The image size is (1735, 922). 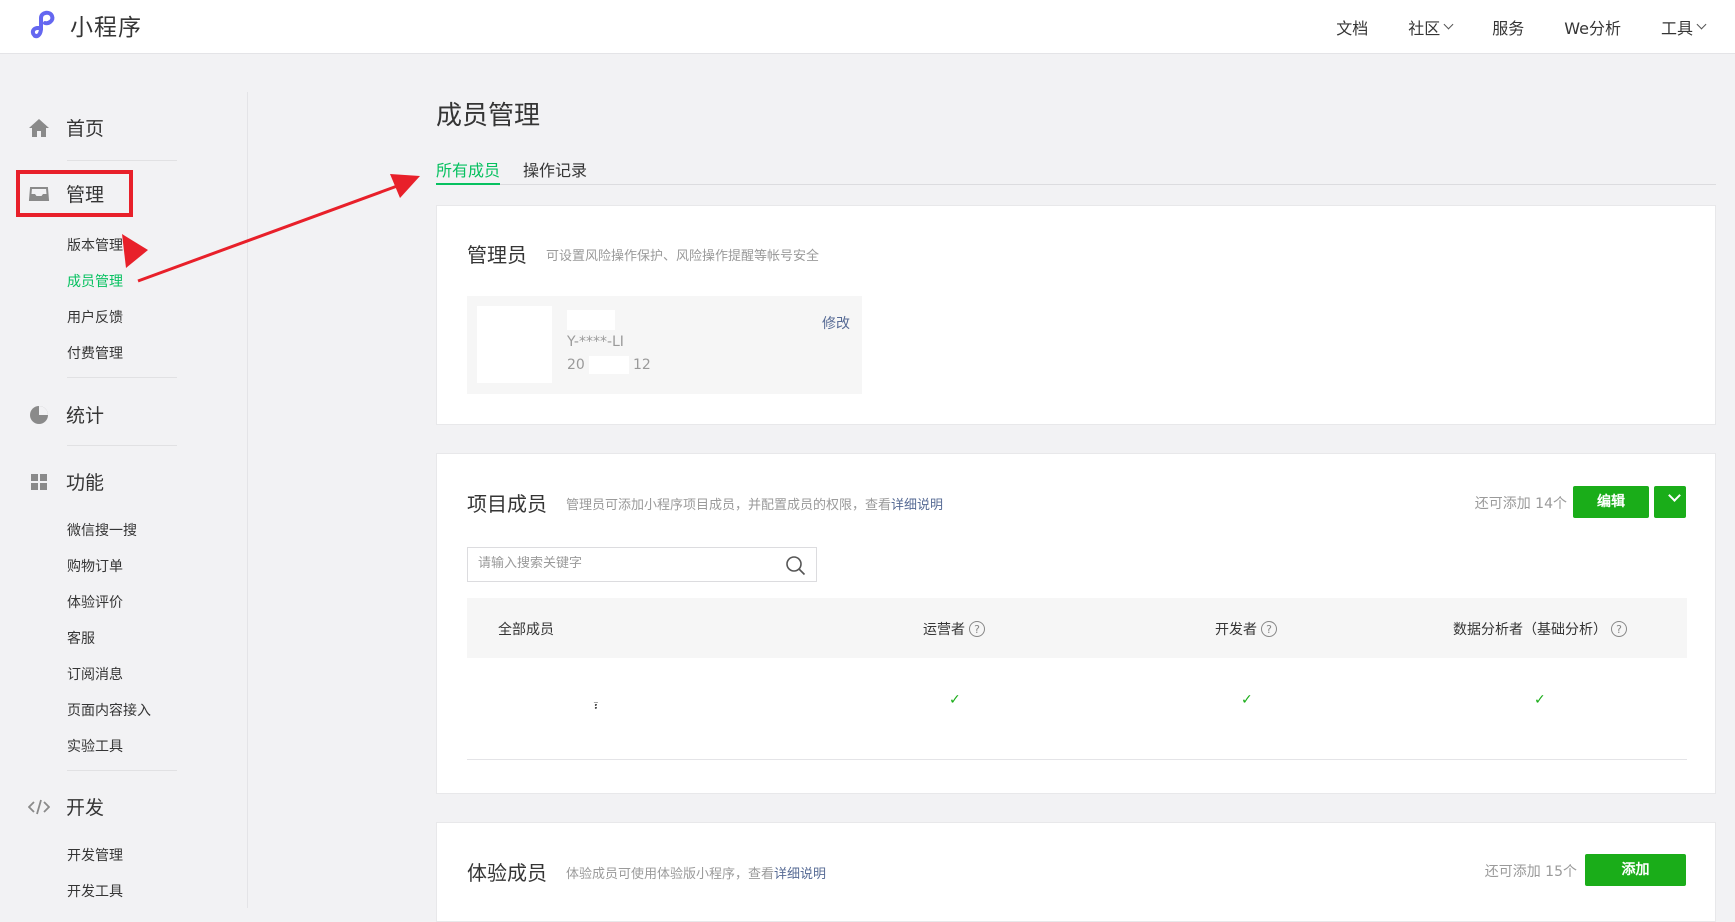 I want to click on sidebar-item-version-management: 版本管理, so click(x=95, y=245).